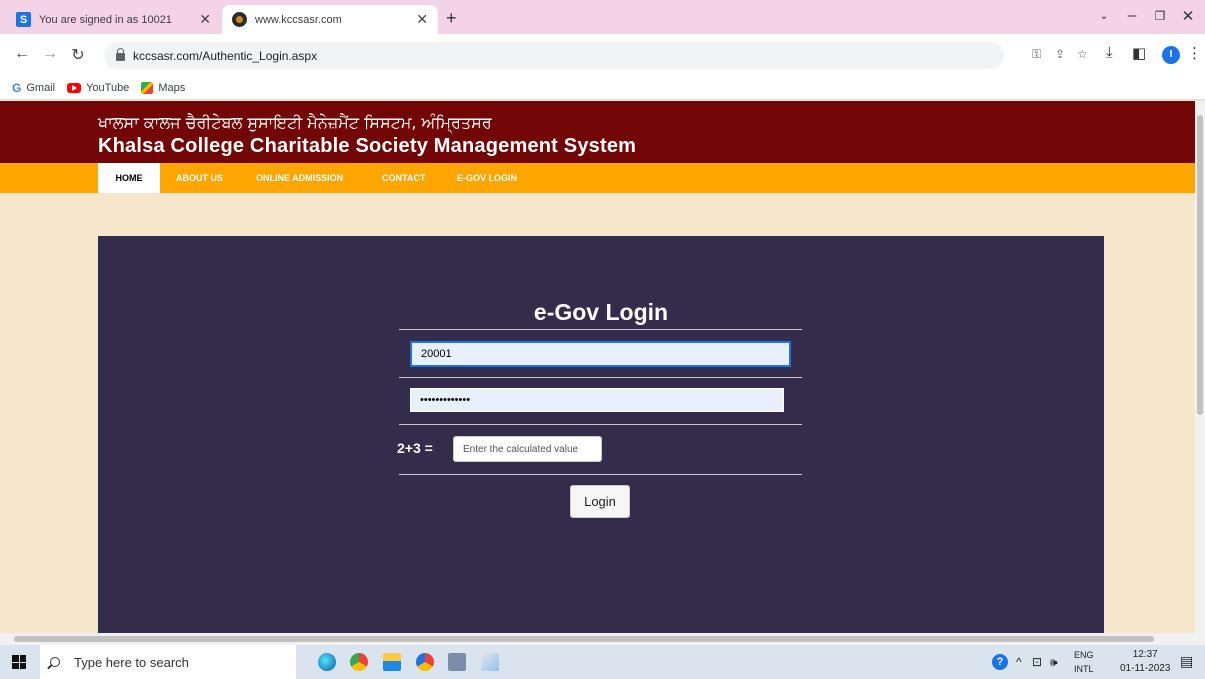 Image resolution: width=1205 pixels, height=679 pixels. I want to click on more-menu-icon: ⋮, so click(1194, 53).